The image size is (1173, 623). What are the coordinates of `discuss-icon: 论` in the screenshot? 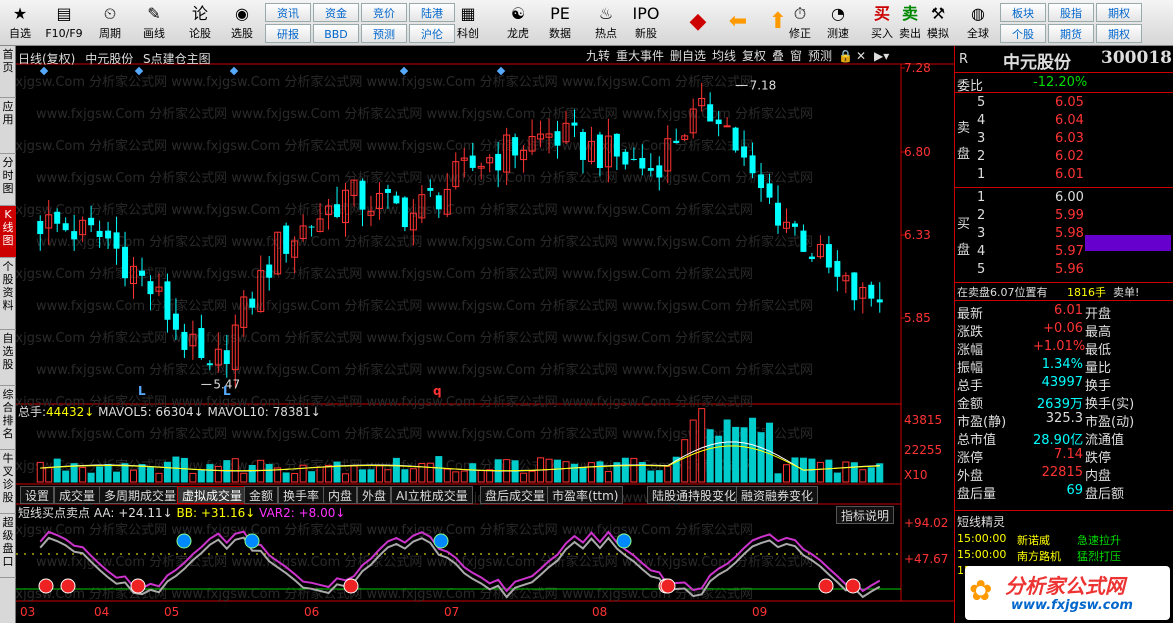 It's located at (199, 13).